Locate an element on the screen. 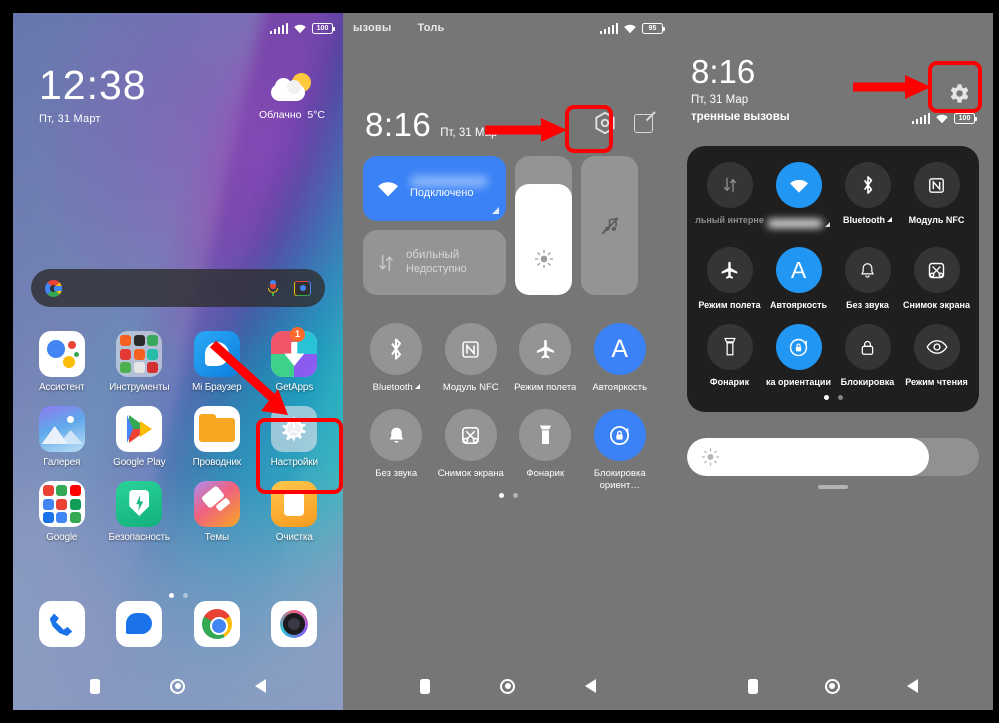  status-bar-panel2: ызовы Толь 95 is located at coordinates (508, 28).